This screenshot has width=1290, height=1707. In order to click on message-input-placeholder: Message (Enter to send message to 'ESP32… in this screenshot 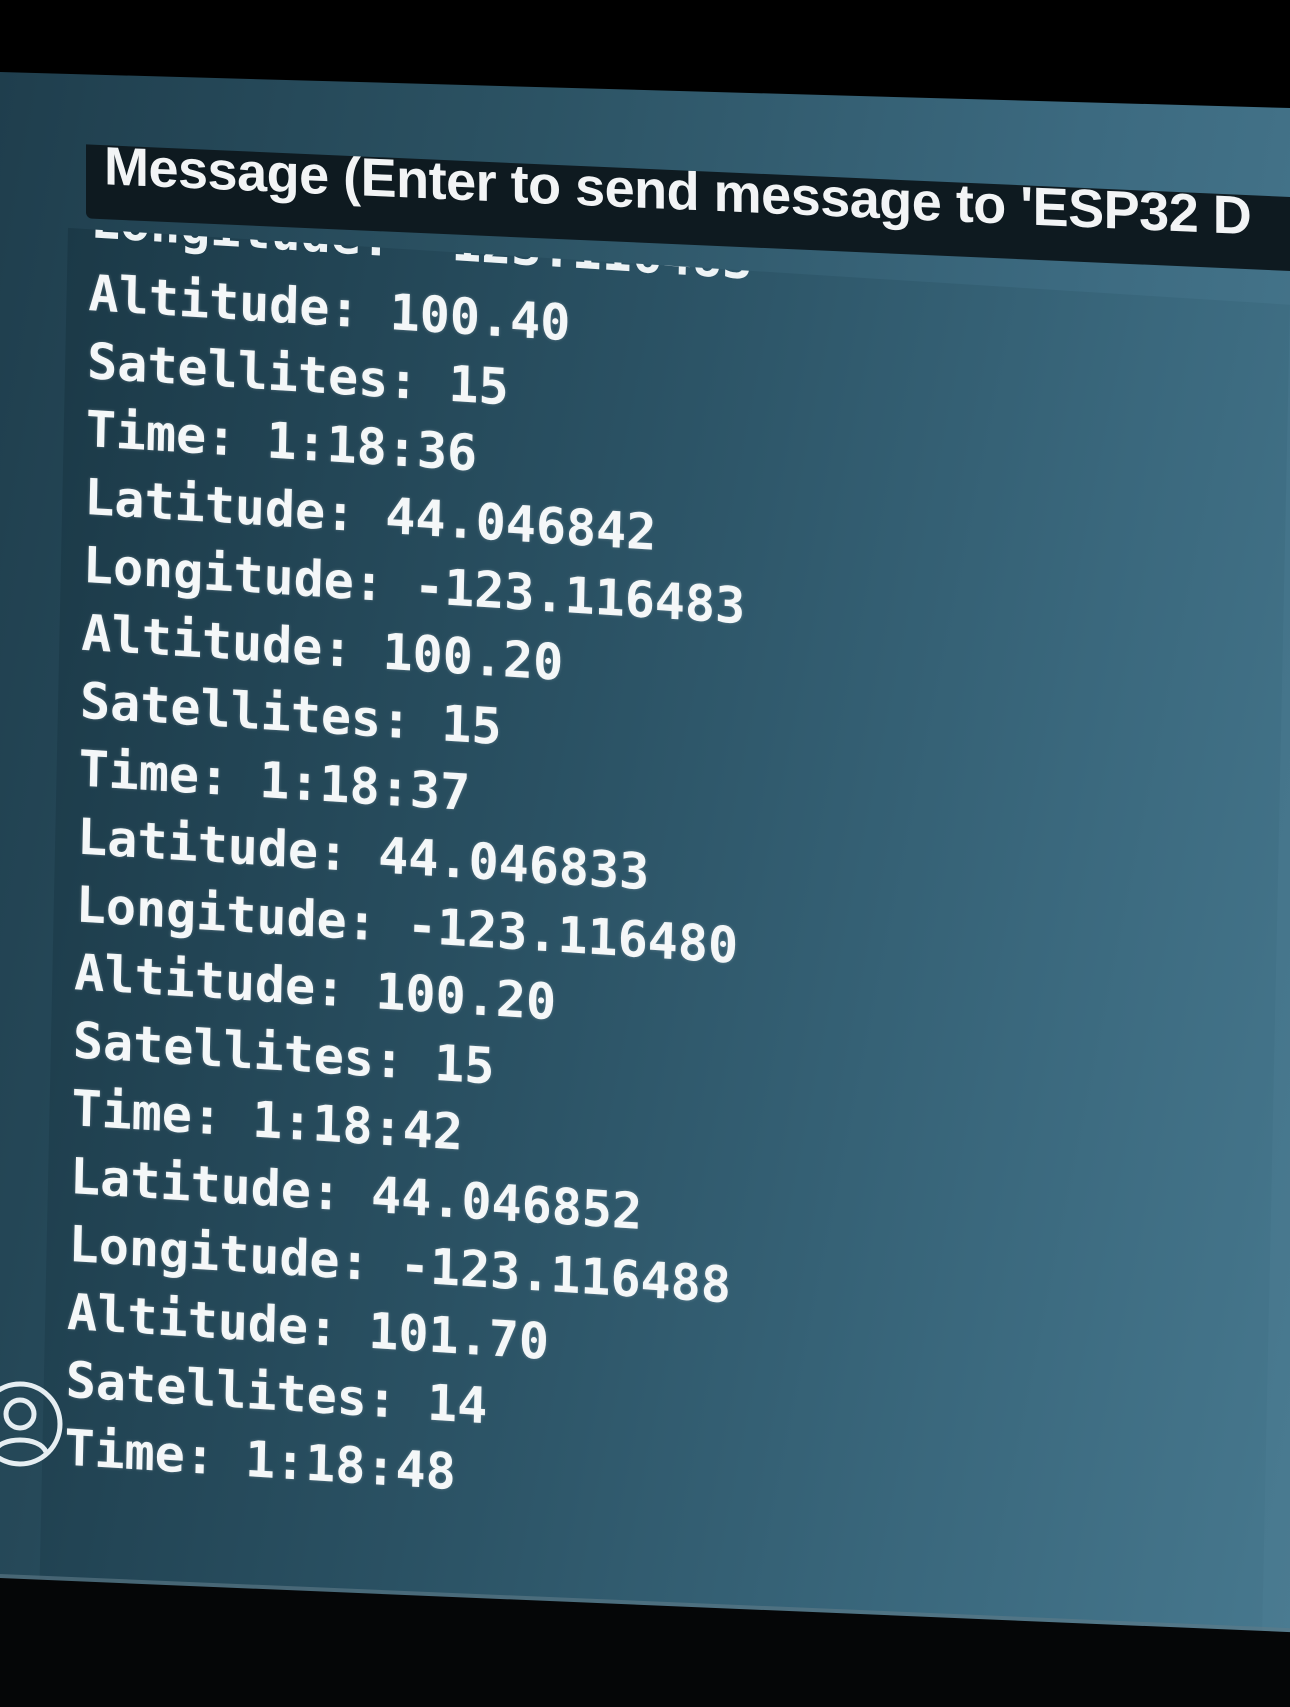, I will do `click(678, 195)`.